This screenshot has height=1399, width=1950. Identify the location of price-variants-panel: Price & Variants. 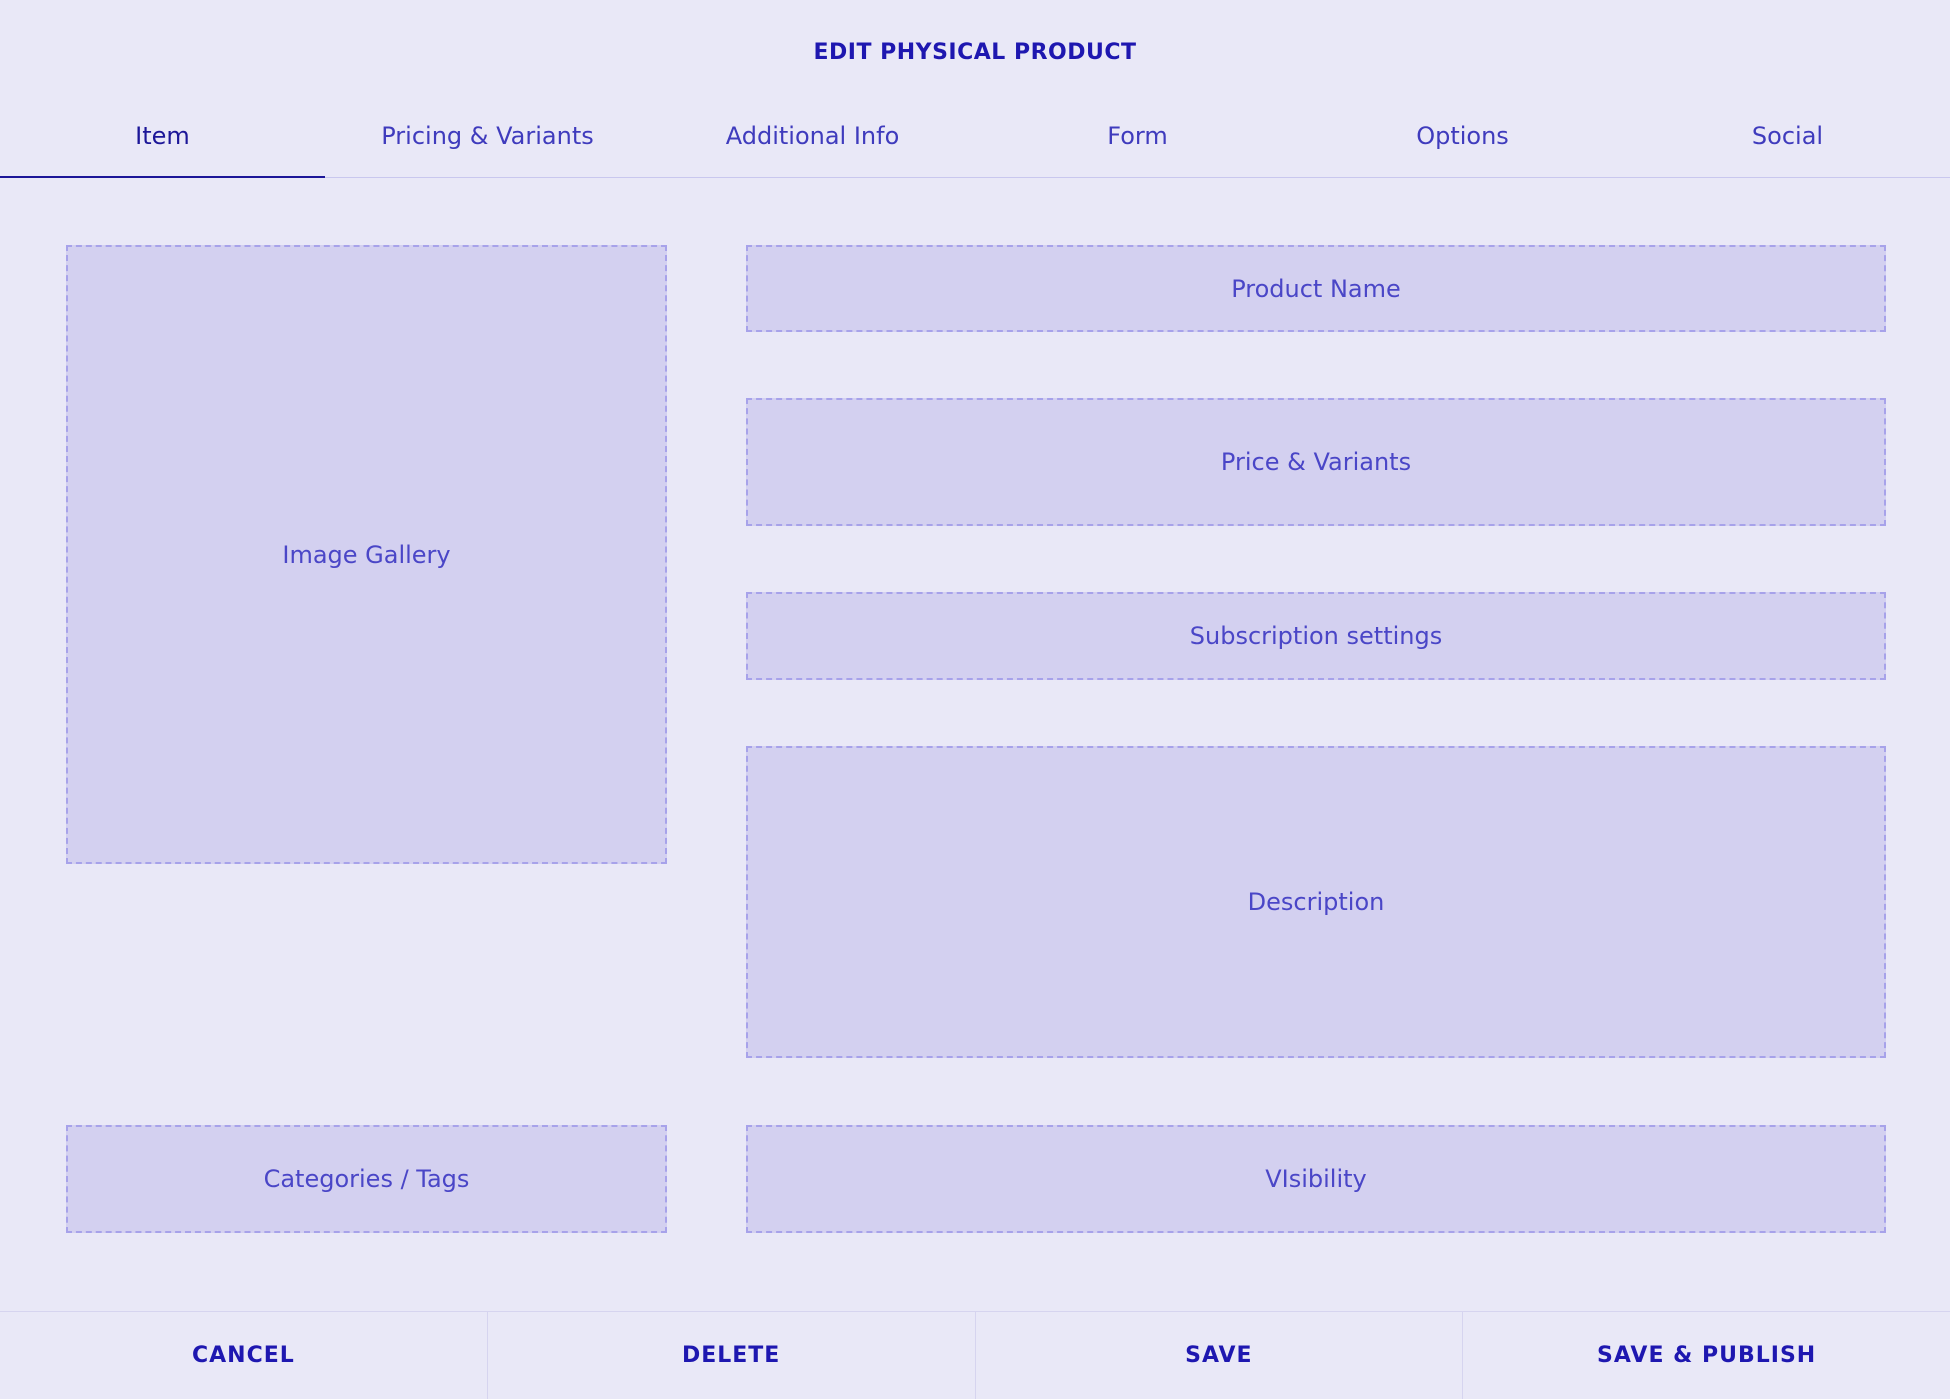
(1316, 462).